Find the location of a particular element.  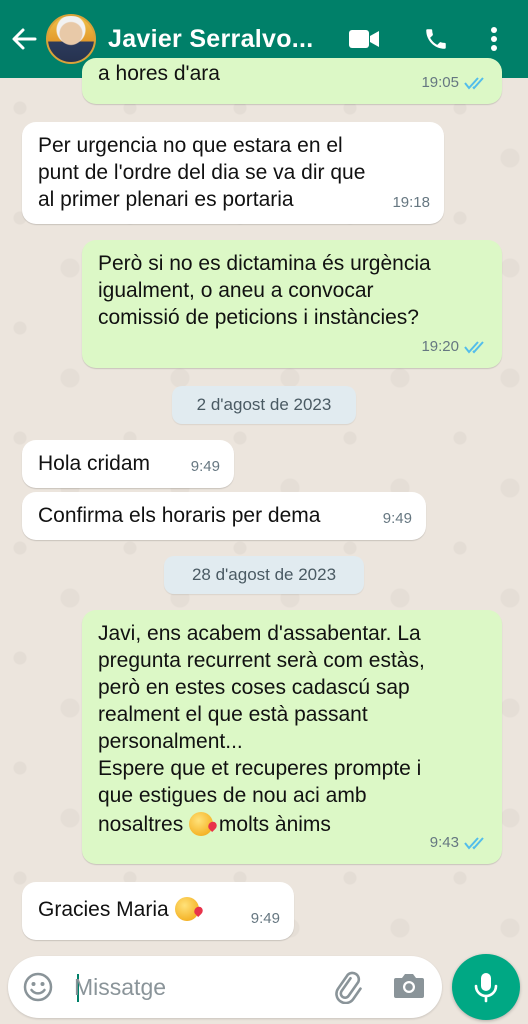

message-bubble: Gracies Maria 9:49 is located at coordinates (158, 911).